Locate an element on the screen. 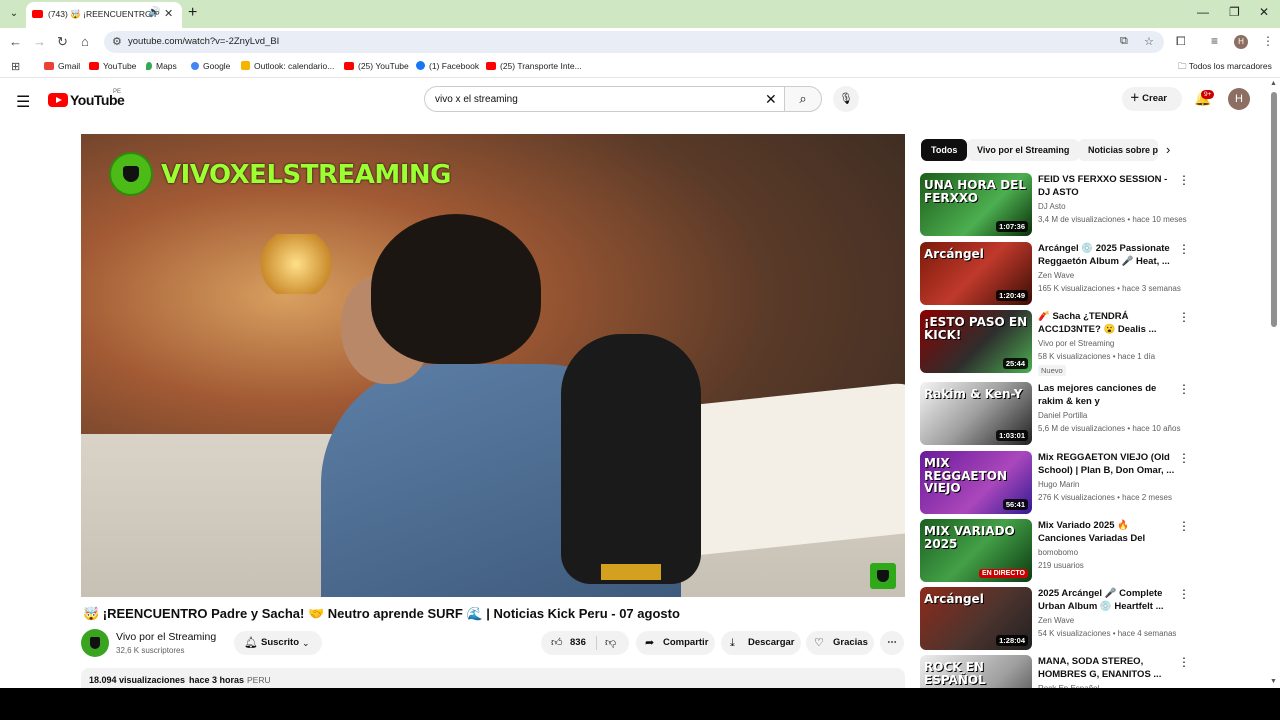  clear-search-icon: ✕ is located at coordinates (771, 99).